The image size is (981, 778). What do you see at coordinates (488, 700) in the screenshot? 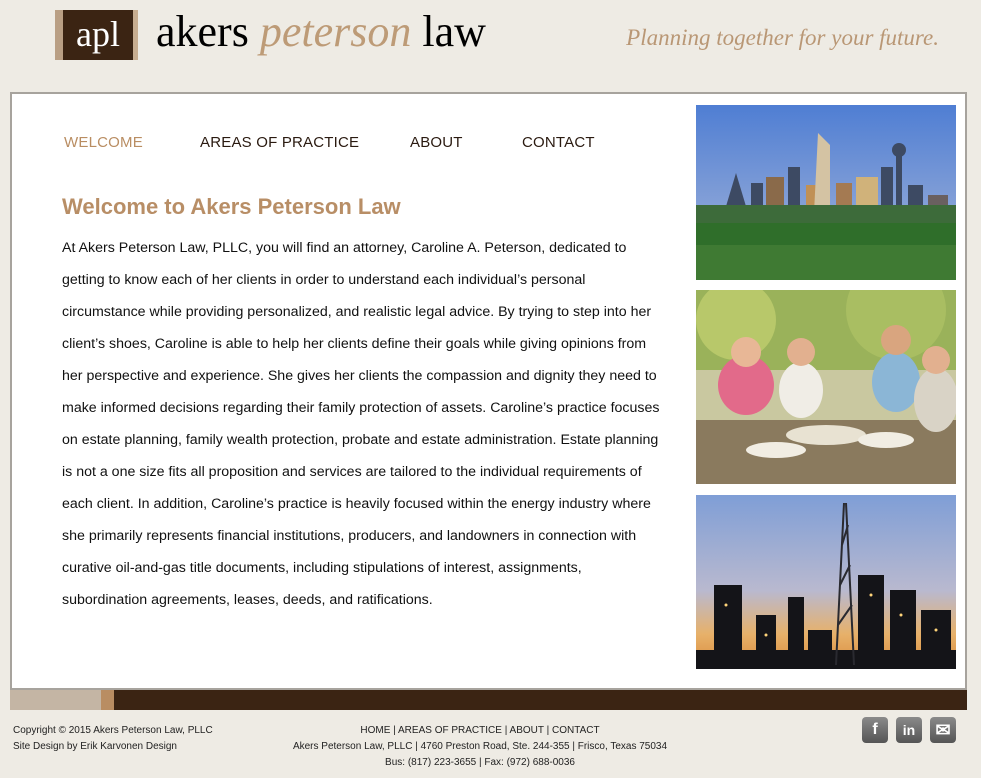
I see `footer-color-bar` at bounding box center [488, 700].